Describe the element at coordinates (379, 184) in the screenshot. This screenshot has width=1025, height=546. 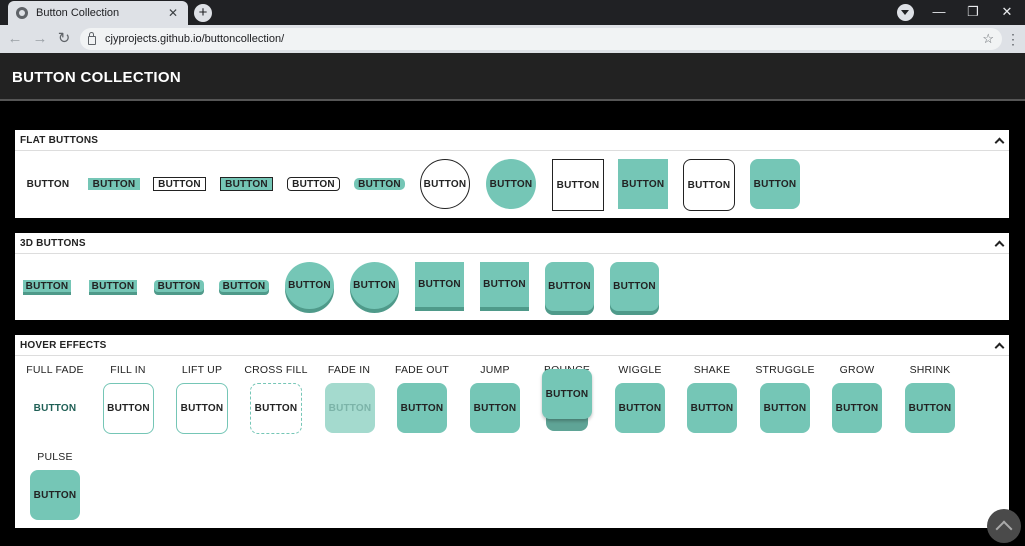
I see `flat-rounded-filled-button: BUTTON` at that location.